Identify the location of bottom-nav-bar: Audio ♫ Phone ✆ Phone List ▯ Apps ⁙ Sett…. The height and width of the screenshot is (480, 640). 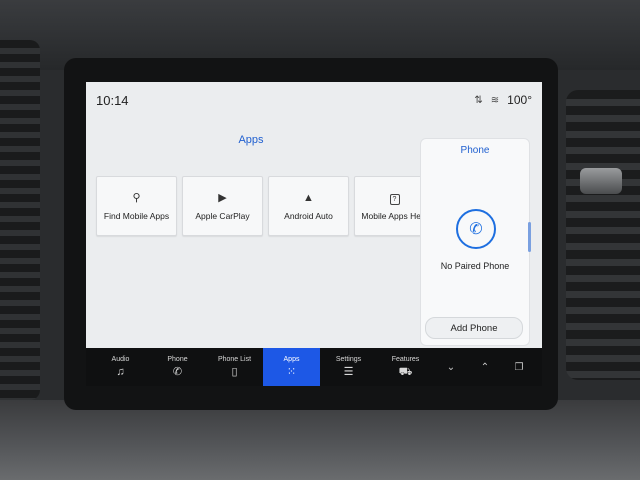
(314, 367).